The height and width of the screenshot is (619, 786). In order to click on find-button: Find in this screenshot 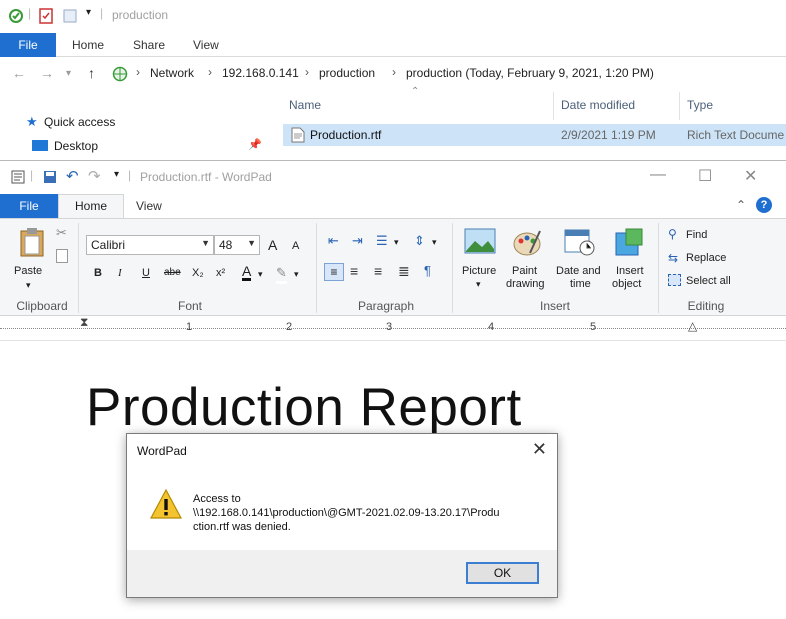, I will do `click(696, 235)`.